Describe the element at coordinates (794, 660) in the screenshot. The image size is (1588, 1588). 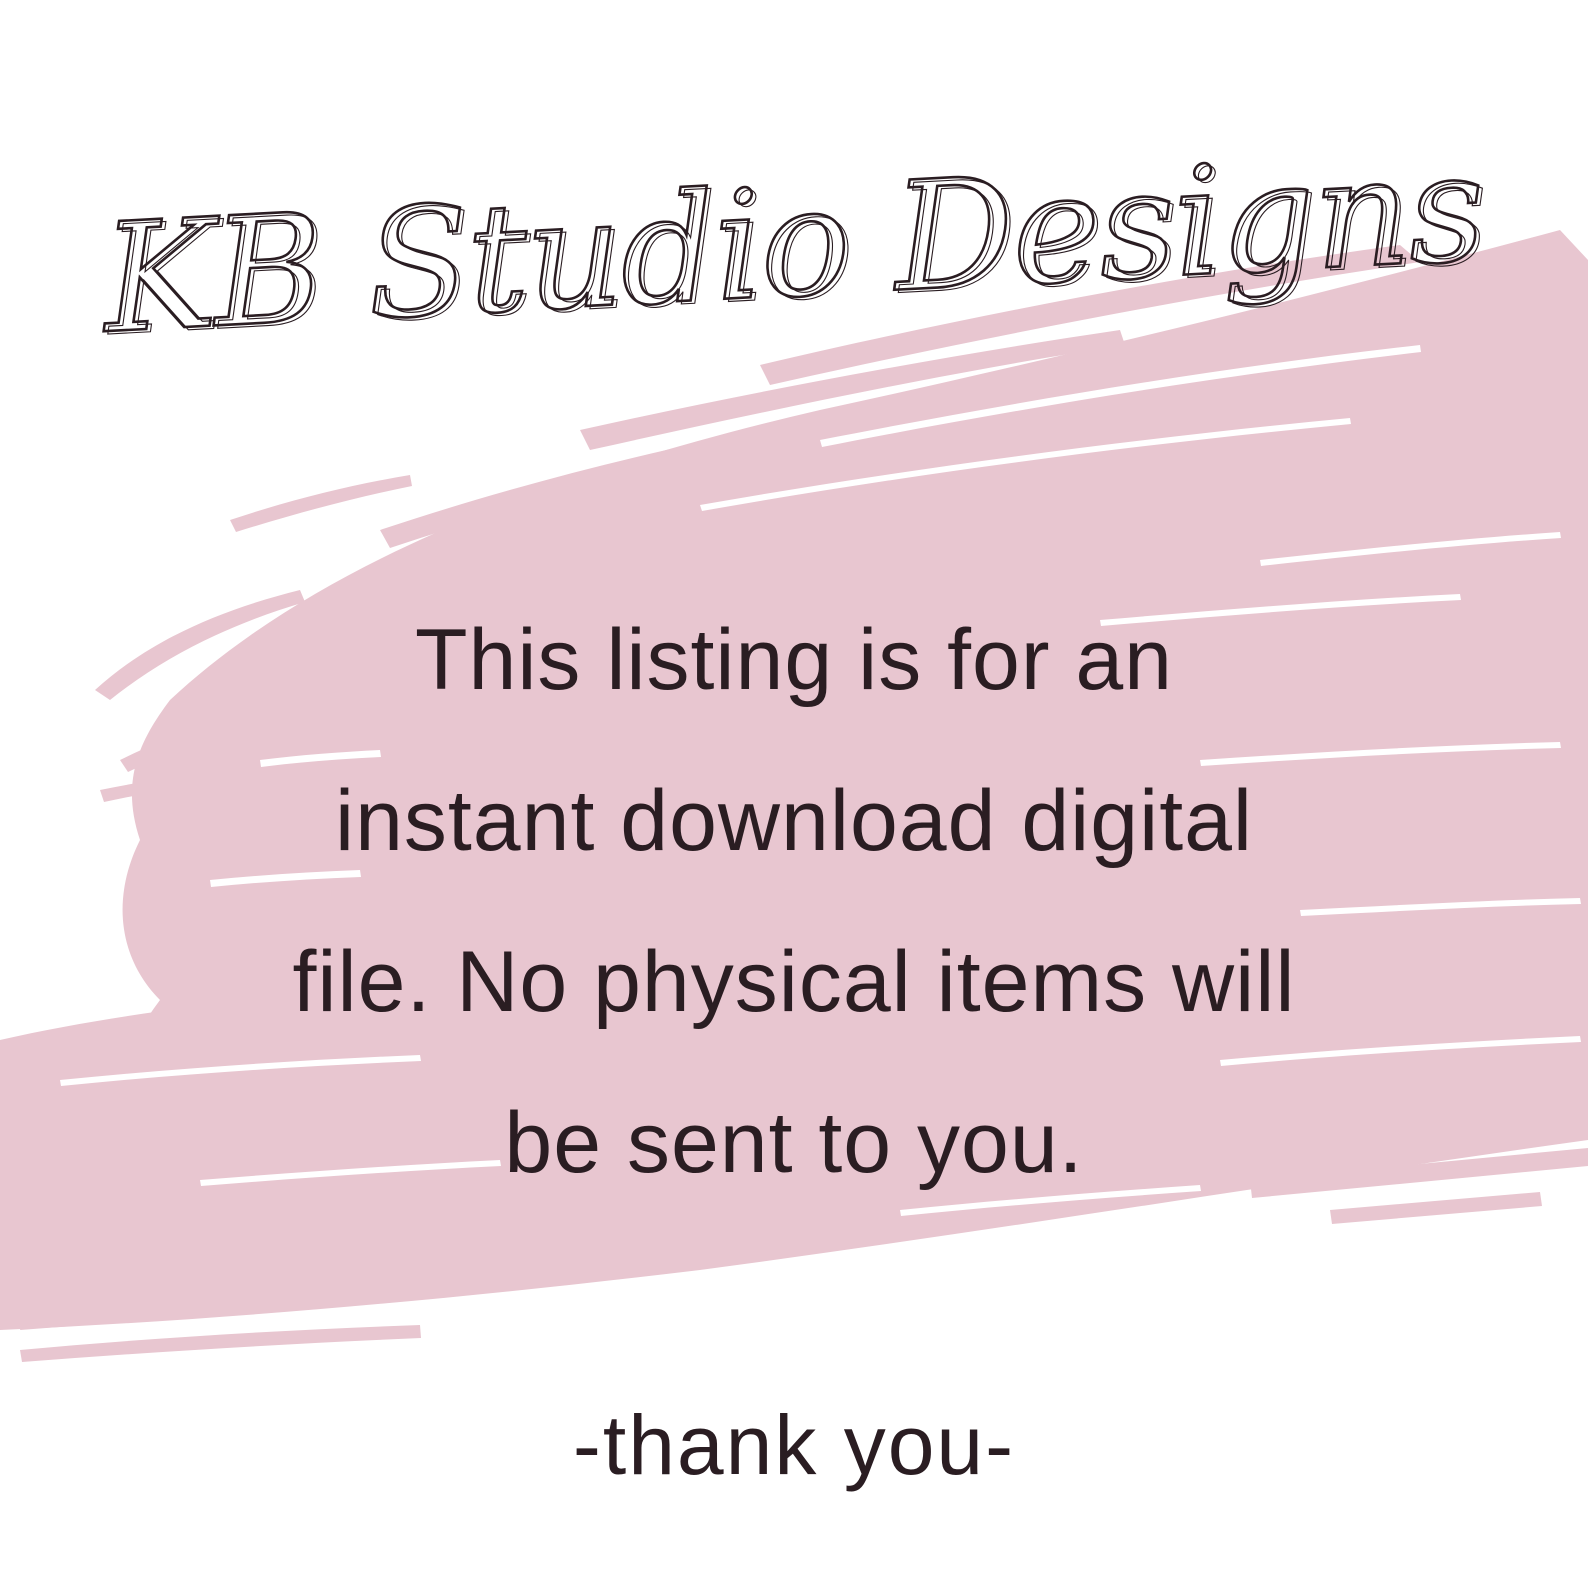
I see `message-line: This listing is for an` at that location.